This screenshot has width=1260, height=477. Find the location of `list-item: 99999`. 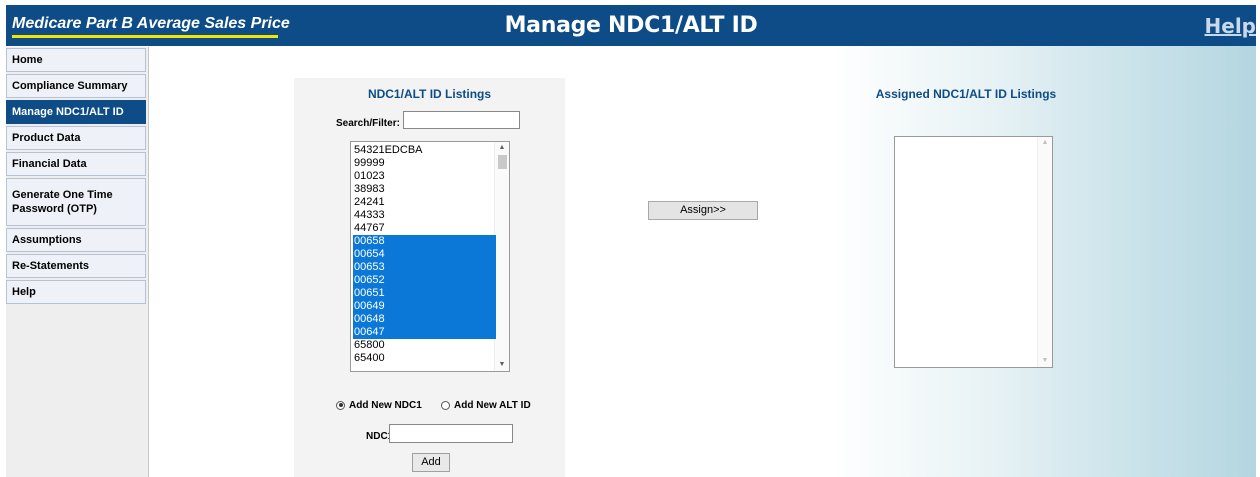

list-item: 99999 is located at coordinates (424, 163).